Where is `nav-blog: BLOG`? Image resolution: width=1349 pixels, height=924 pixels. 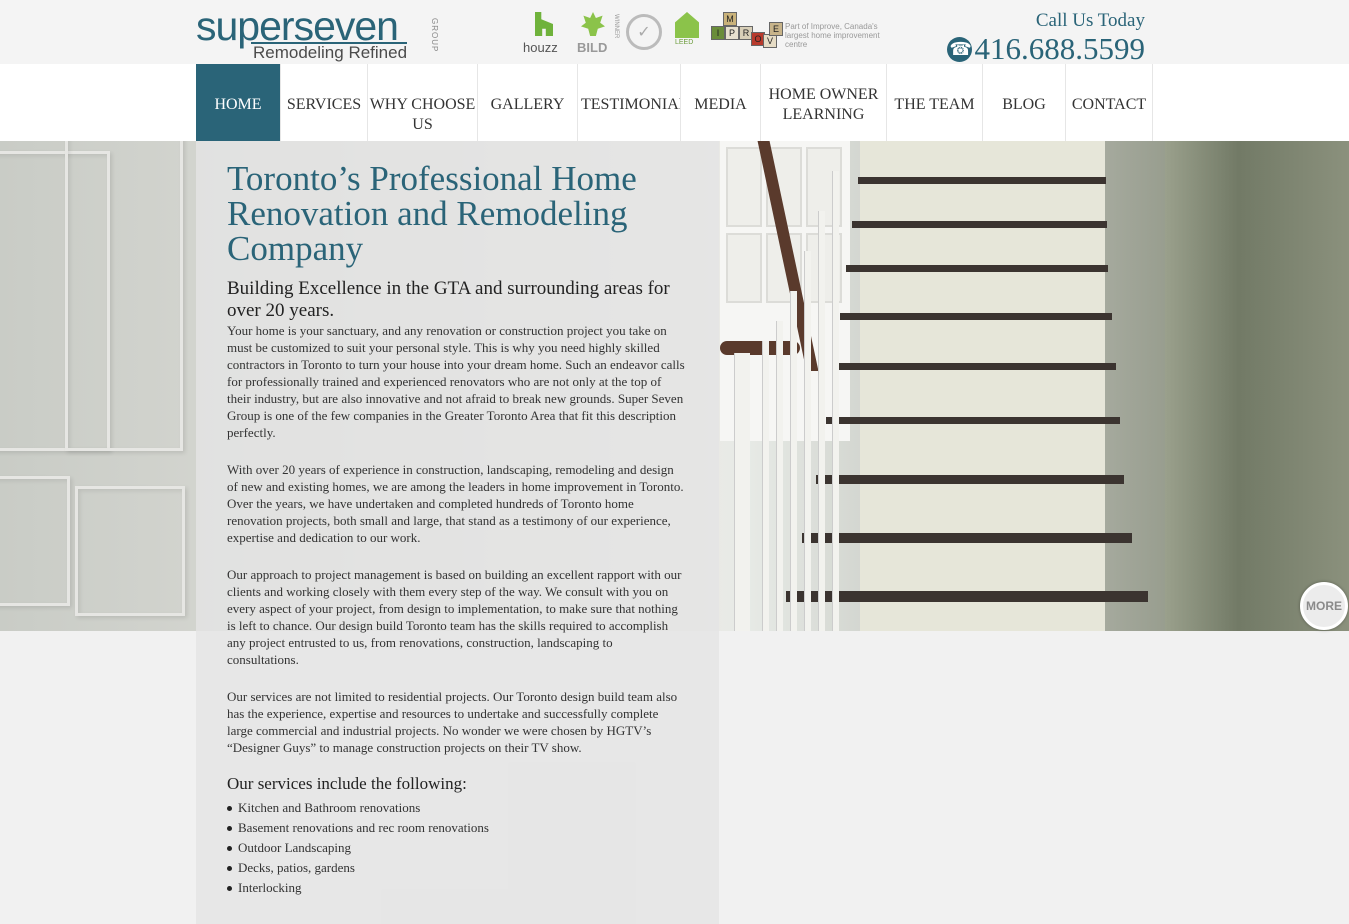
nav-blog: BLOG is located at coordinates (1024, 102).